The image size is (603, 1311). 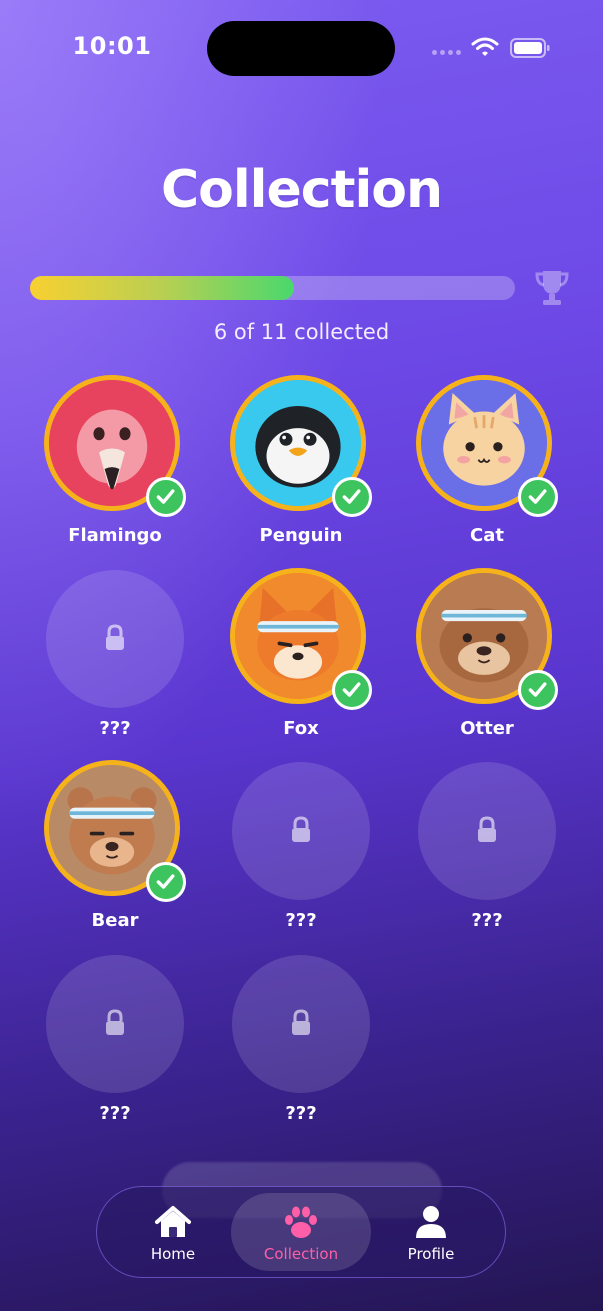 I want to click on tab-collection: Collection, so click(x=301, y=1232).